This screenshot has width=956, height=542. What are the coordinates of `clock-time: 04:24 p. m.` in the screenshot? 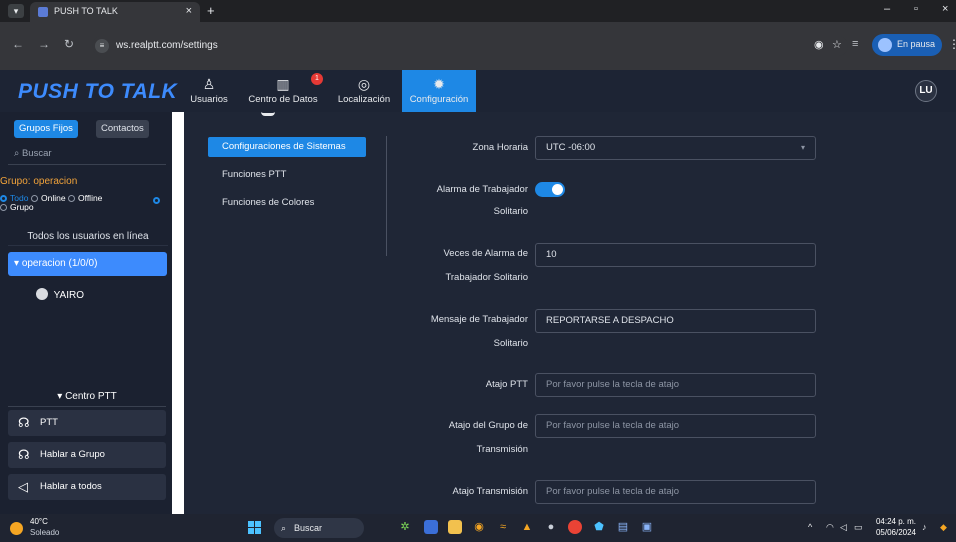 It's located at (894, 521).